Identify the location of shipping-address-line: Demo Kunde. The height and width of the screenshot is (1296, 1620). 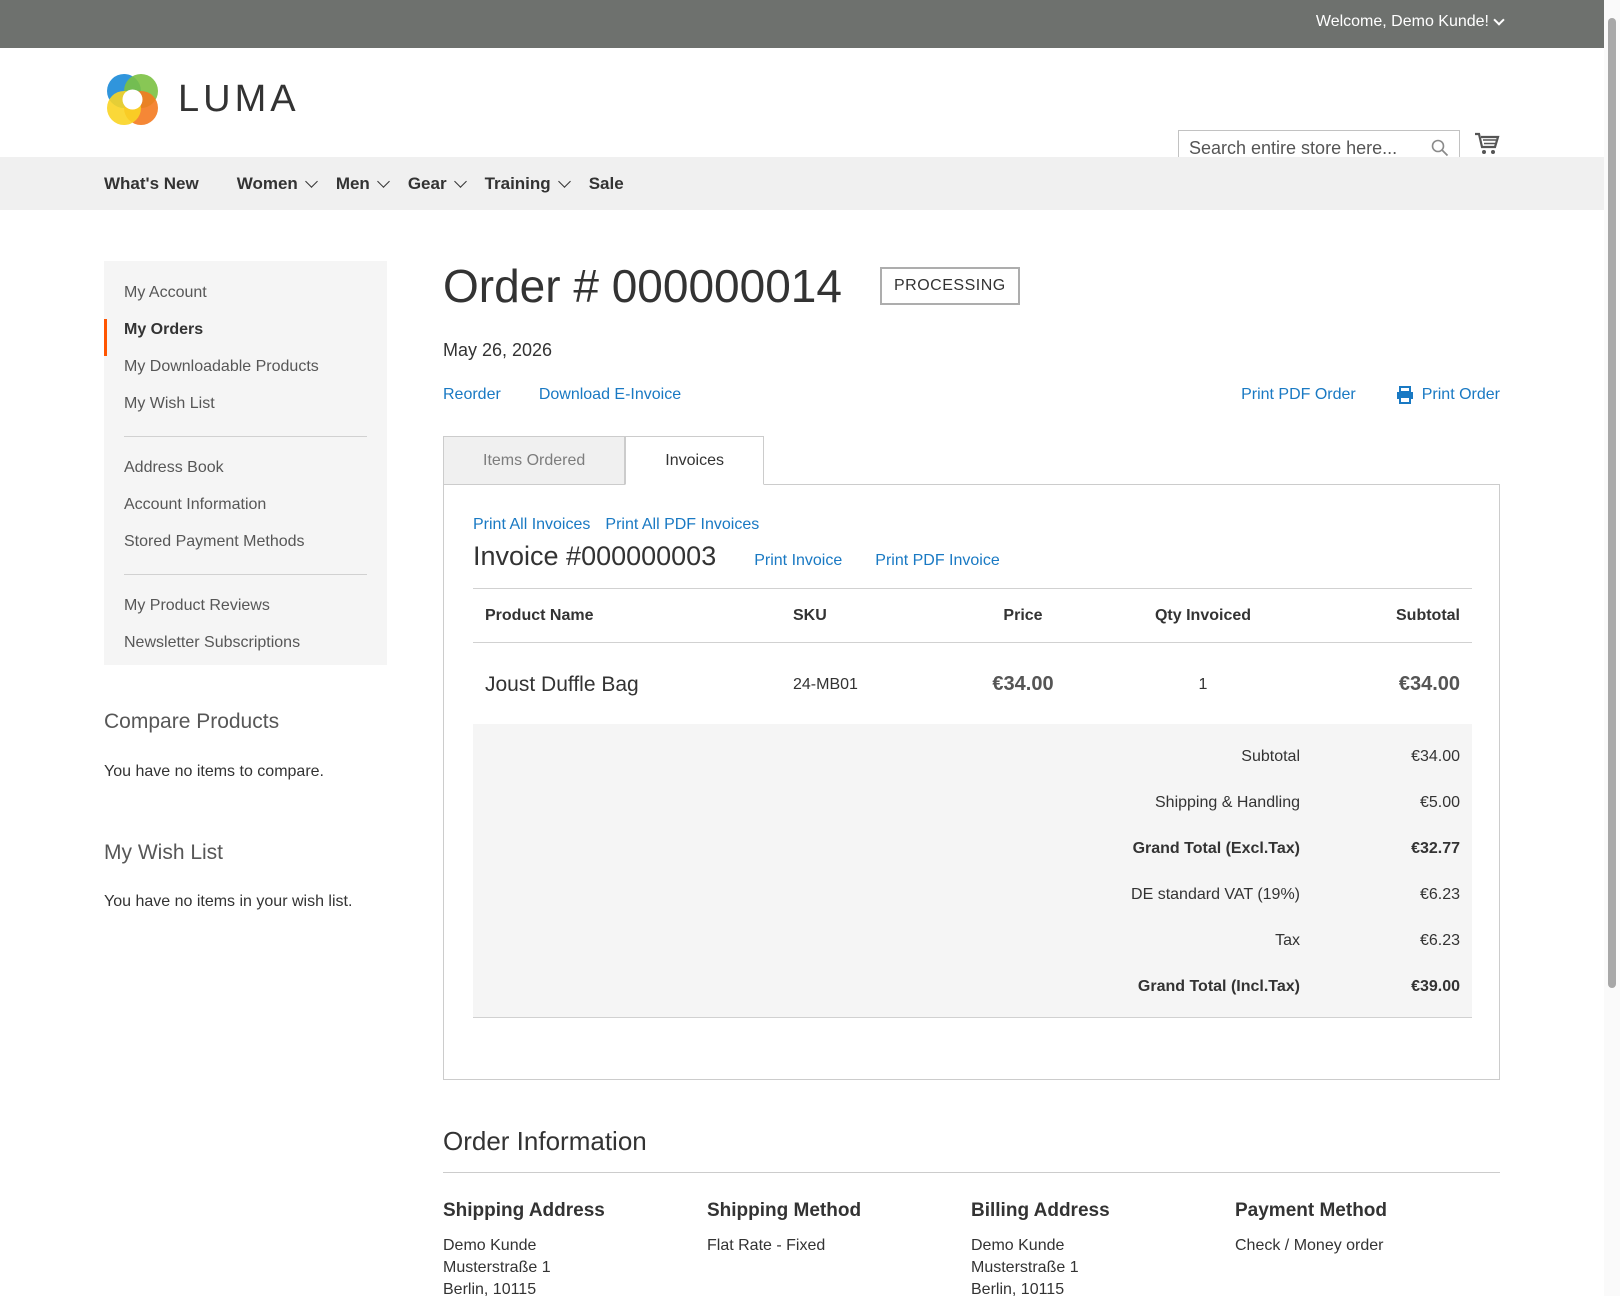
(490, 1245).